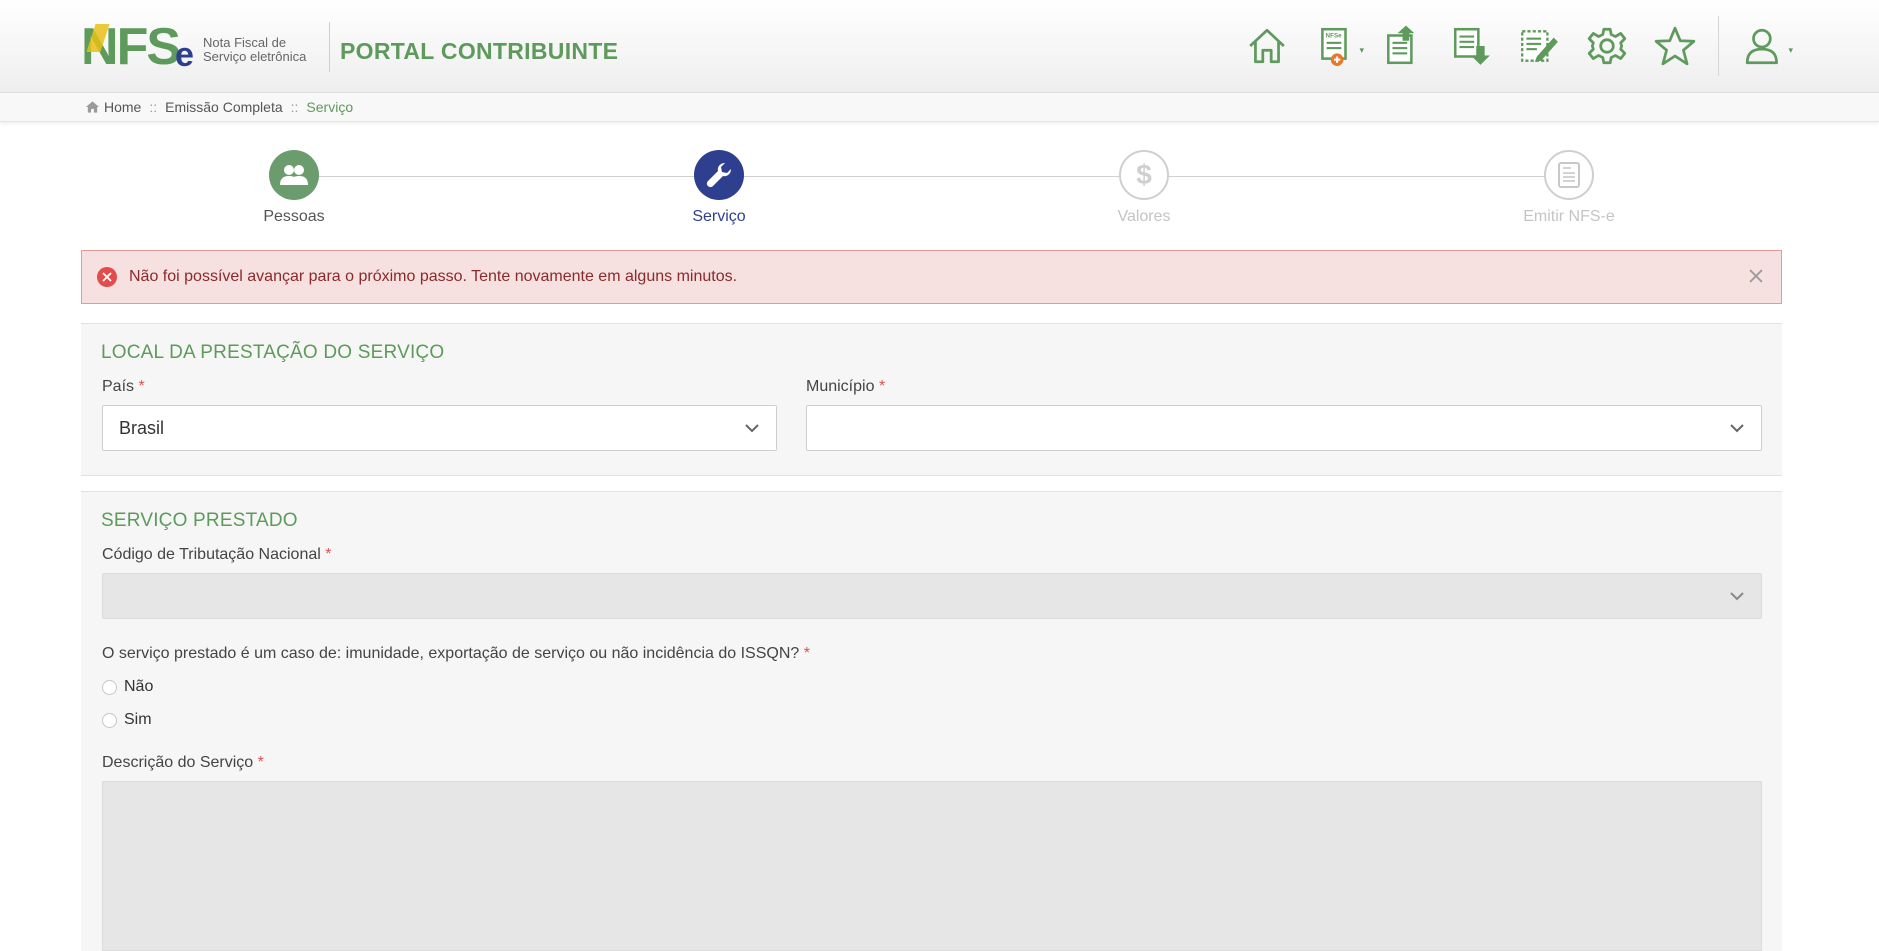 Image resolution: width=1879 pixels, height=951 pixels. I want to click on step-label: Pessoas, so click(294, 216).